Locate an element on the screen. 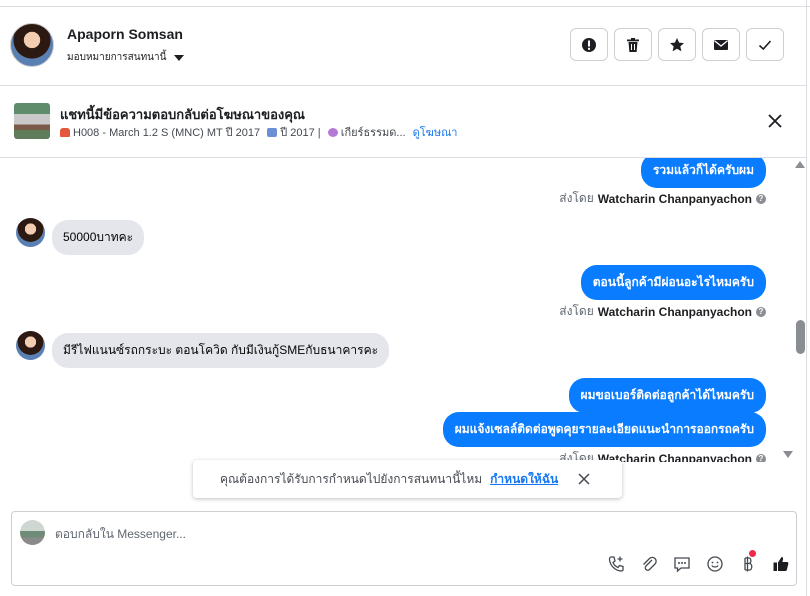 This screenshot has width=810, height=596. message-outgoing: รวมแล้วก็ได้ครับผม is located at coordinates (703, 173).